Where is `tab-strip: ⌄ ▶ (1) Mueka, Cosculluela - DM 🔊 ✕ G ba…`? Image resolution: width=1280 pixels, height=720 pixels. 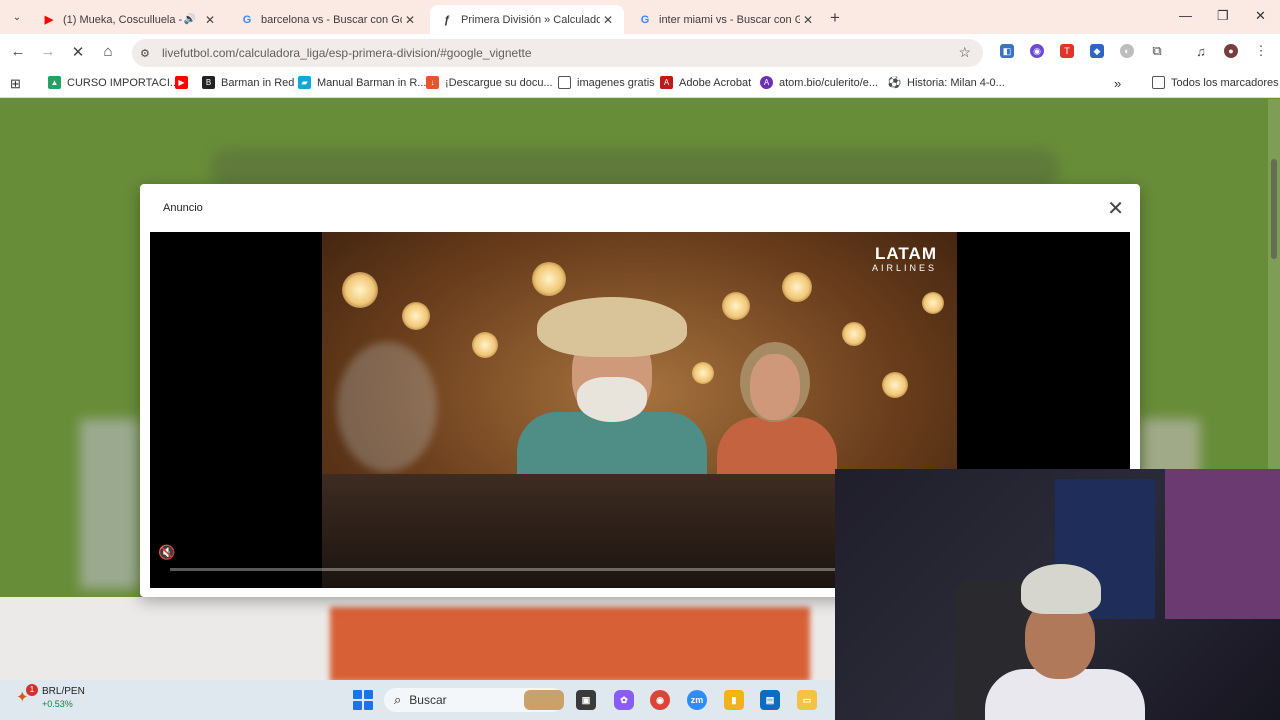
tab-strip: ⌄ ▶ (1) Mueka, Cosculluela - DM 🔊 ✕ G ba… is located at coordinates (640, 17).